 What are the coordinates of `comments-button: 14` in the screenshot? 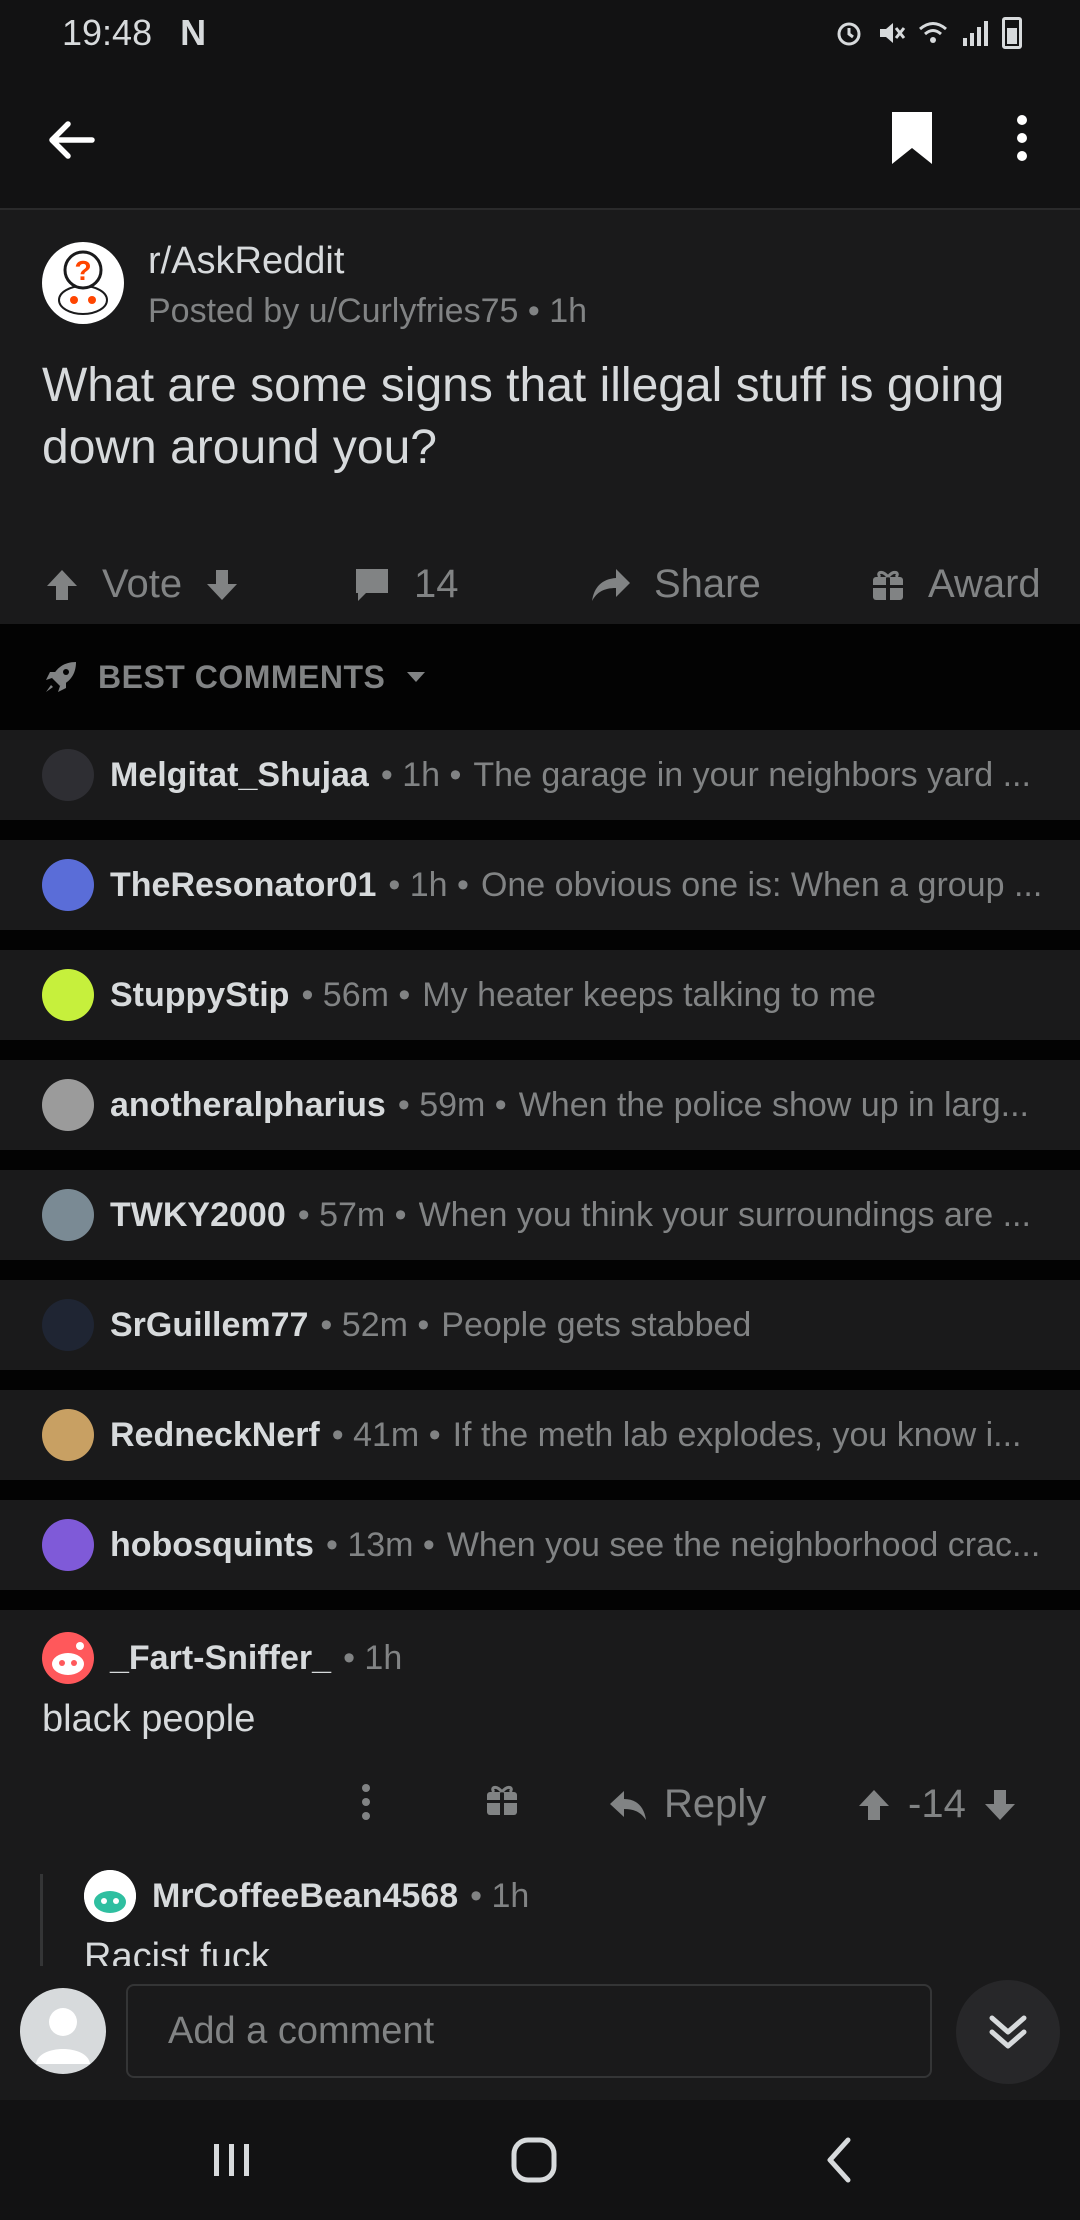 It's located at (405, 584).